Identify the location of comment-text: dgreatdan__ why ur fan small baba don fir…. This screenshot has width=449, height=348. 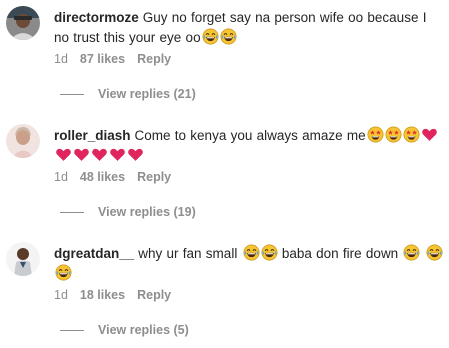
(248, 264).